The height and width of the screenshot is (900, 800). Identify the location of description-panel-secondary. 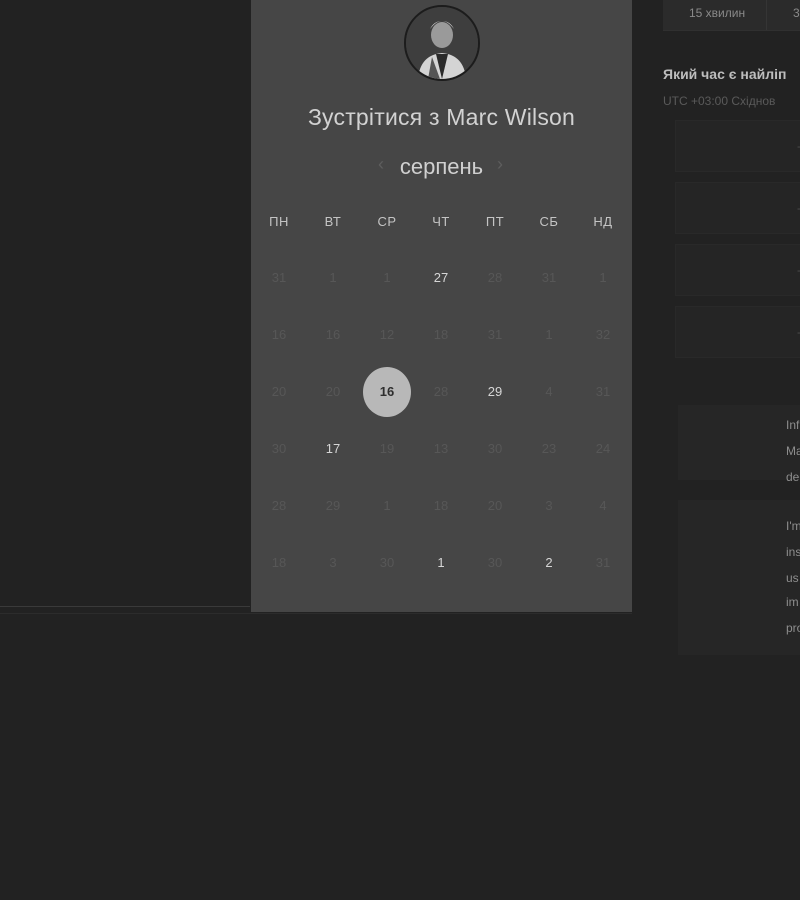
(739, 577).